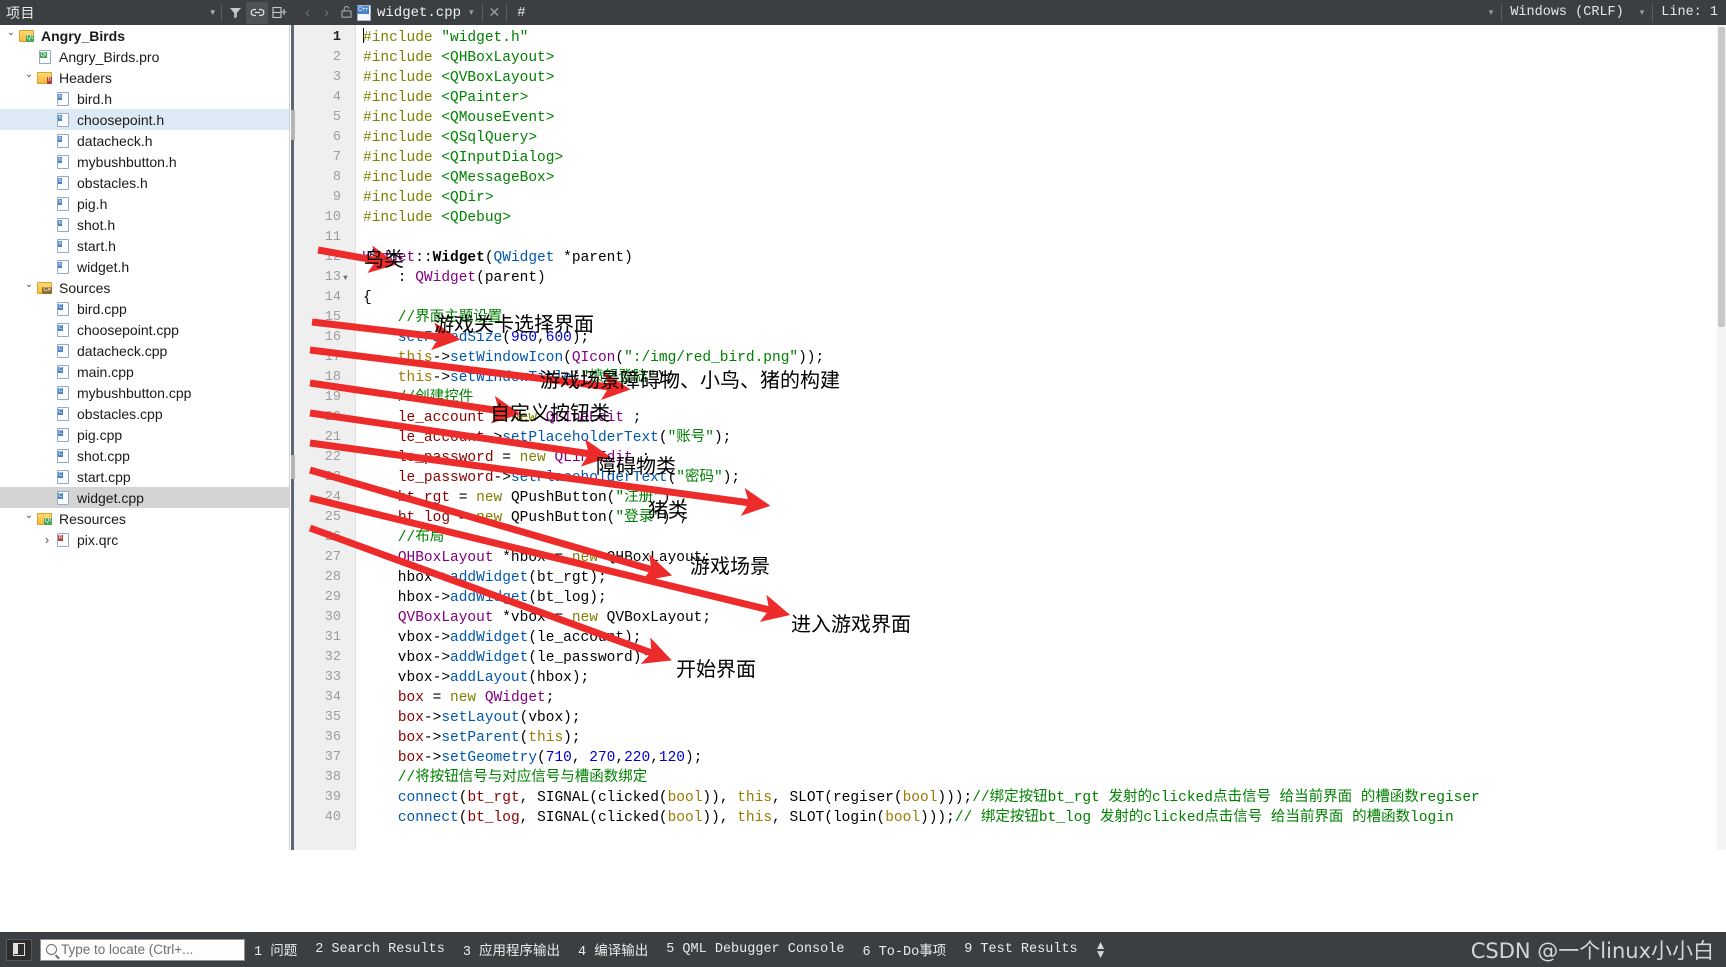  What do you see at coordinates (1008, 238) in the screenshot?
I see `code-line: 11` at bounding box center [1008, 238].